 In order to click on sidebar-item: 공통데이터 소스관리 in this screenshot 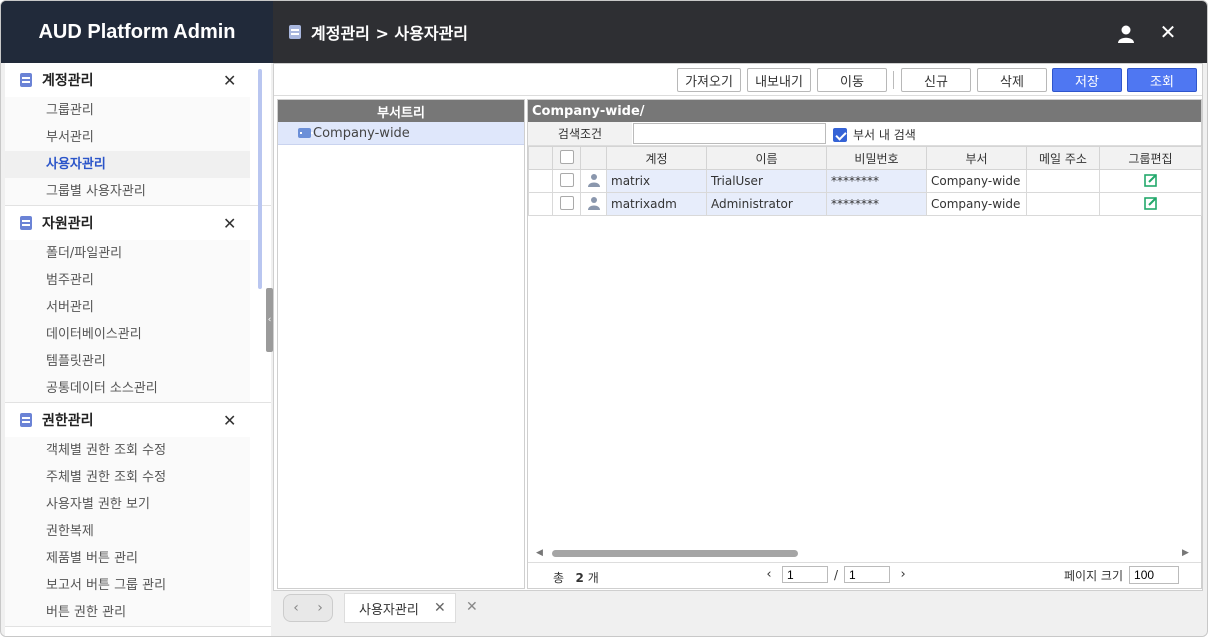, I will do `click(127, 388)`.